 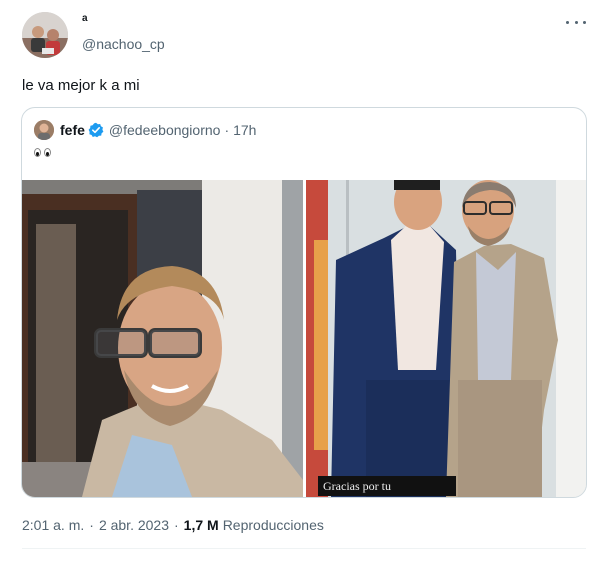 What do you see at coordinates (165, 130) in the screenshot?
I see `quoted-handle: @fedeebongiorno` at bounding box center [165, 130].